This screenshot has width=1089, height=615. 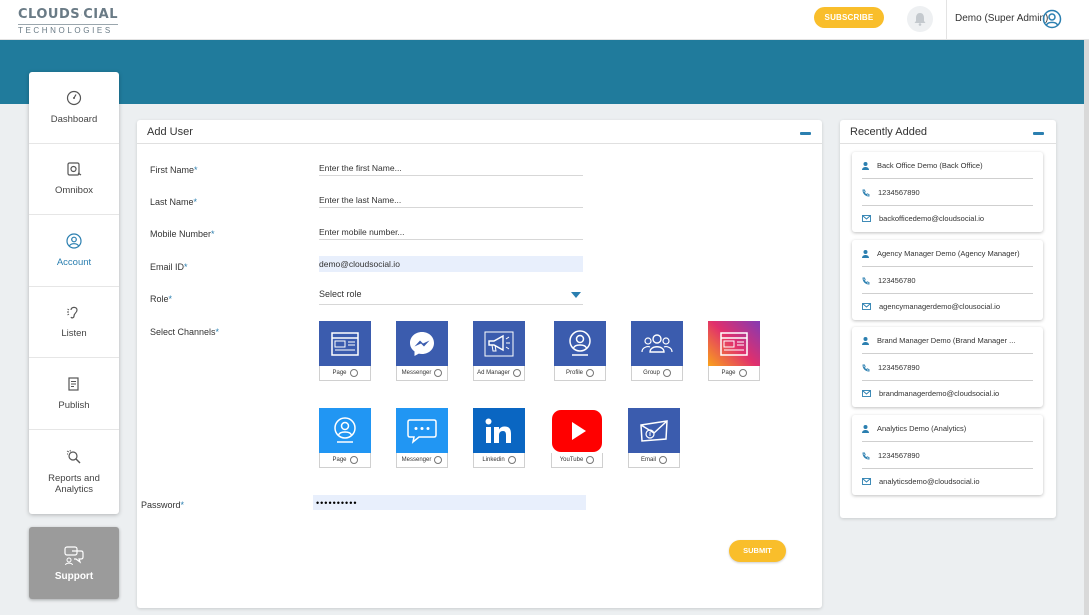 What do you see at coordinates (74, 322) in the screenshot?
I see `sidebar-item-listen: Listen` at bounding box center [74, 322].